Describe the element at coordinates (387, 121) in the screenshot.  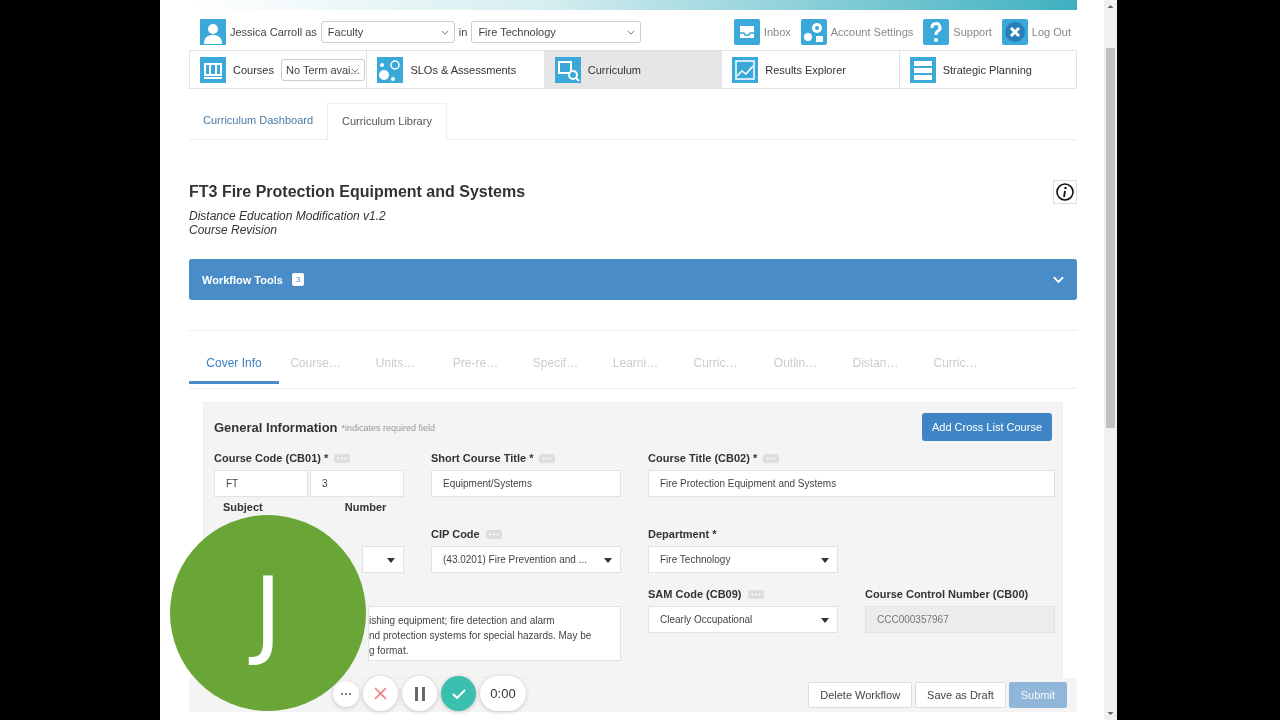
I see `sub-tab: Curriculum Library` at that location.